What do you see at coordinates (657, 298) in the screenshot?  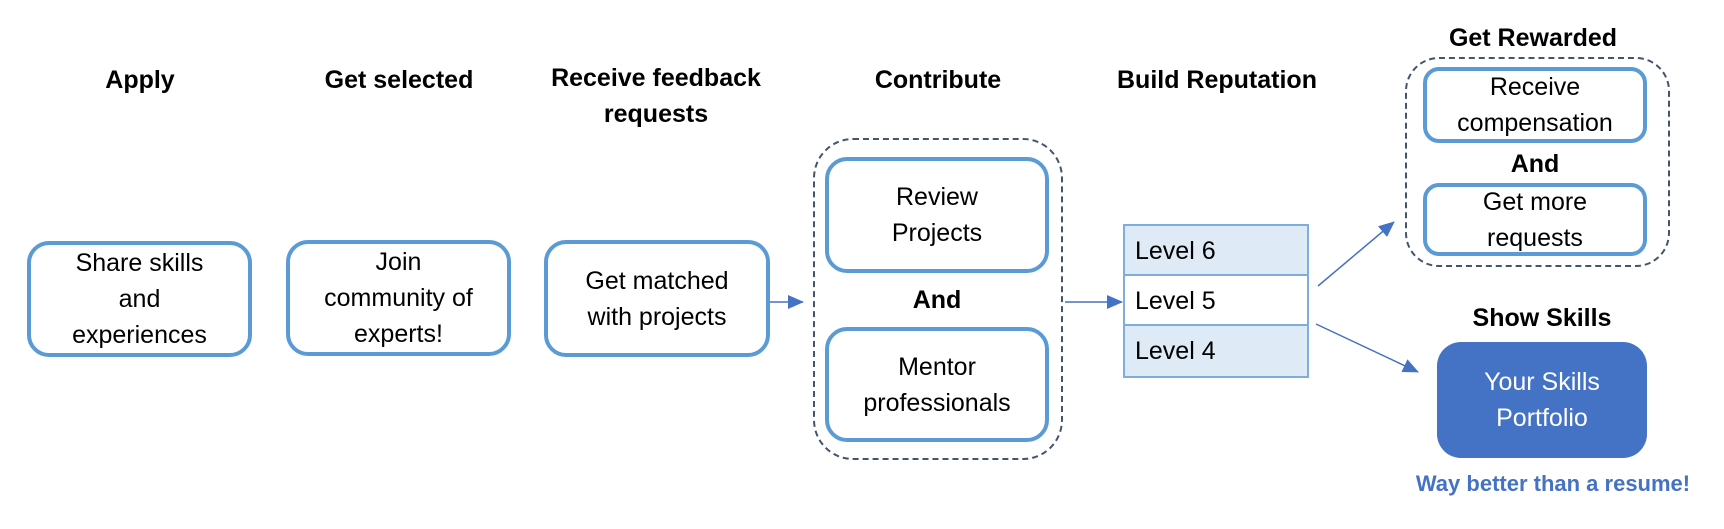 I see `step-box-get-matched: Get matched with projects` at bounding box center [657, 298].